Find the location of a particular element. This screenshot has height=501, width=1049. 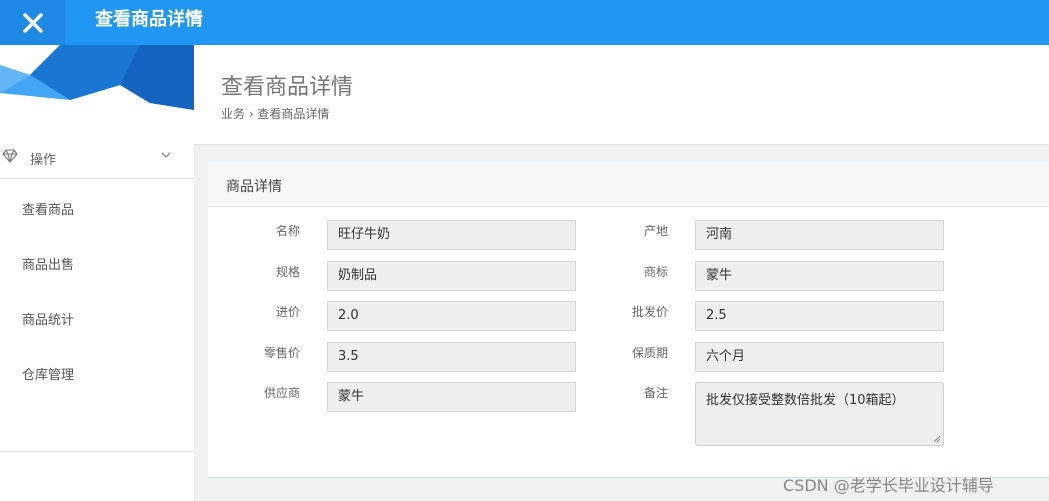

panel-header: 商品详情 is located at coordinates (628, 184).